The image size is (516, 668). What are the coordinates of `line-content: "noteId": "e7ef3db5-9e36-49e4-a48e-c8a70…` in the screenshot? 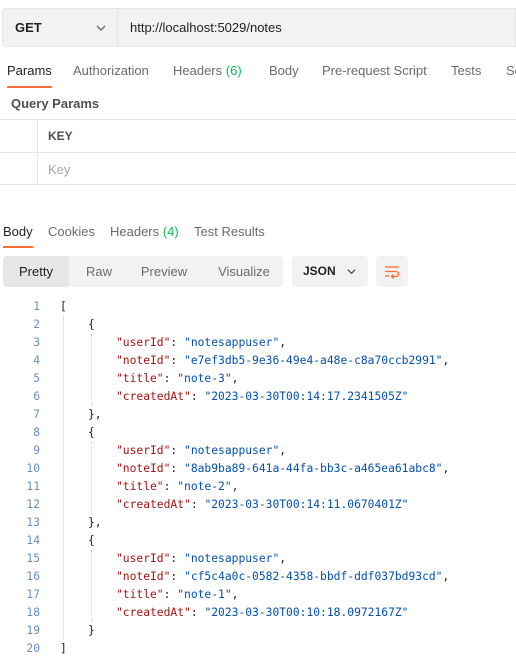 It's located at (282, 361).